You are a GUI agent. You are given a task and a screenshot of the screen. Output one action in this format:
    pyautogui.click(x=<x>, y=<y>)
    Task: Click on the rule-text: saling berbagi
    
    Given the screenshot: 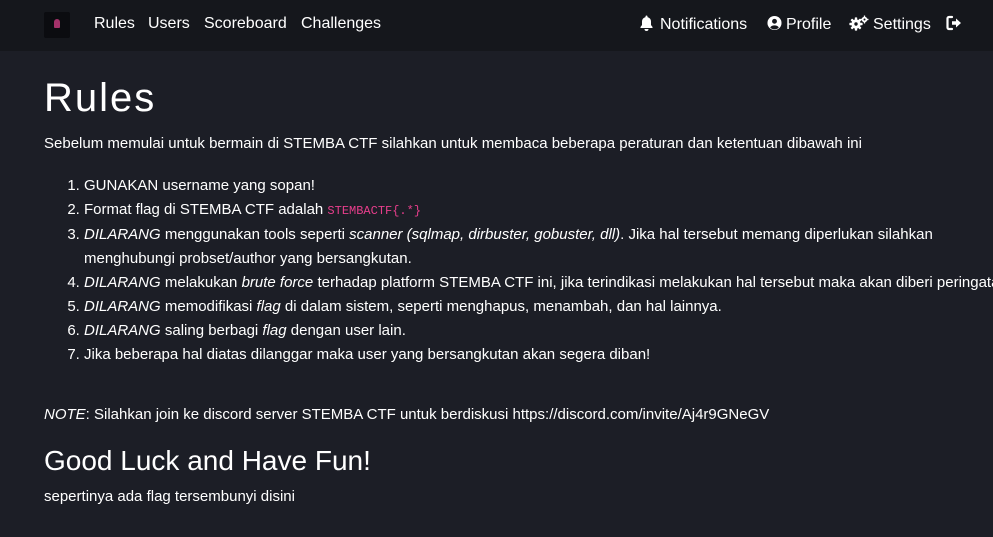 What is the action you would take?
    pyautogui.click(x=211, y=330)
    